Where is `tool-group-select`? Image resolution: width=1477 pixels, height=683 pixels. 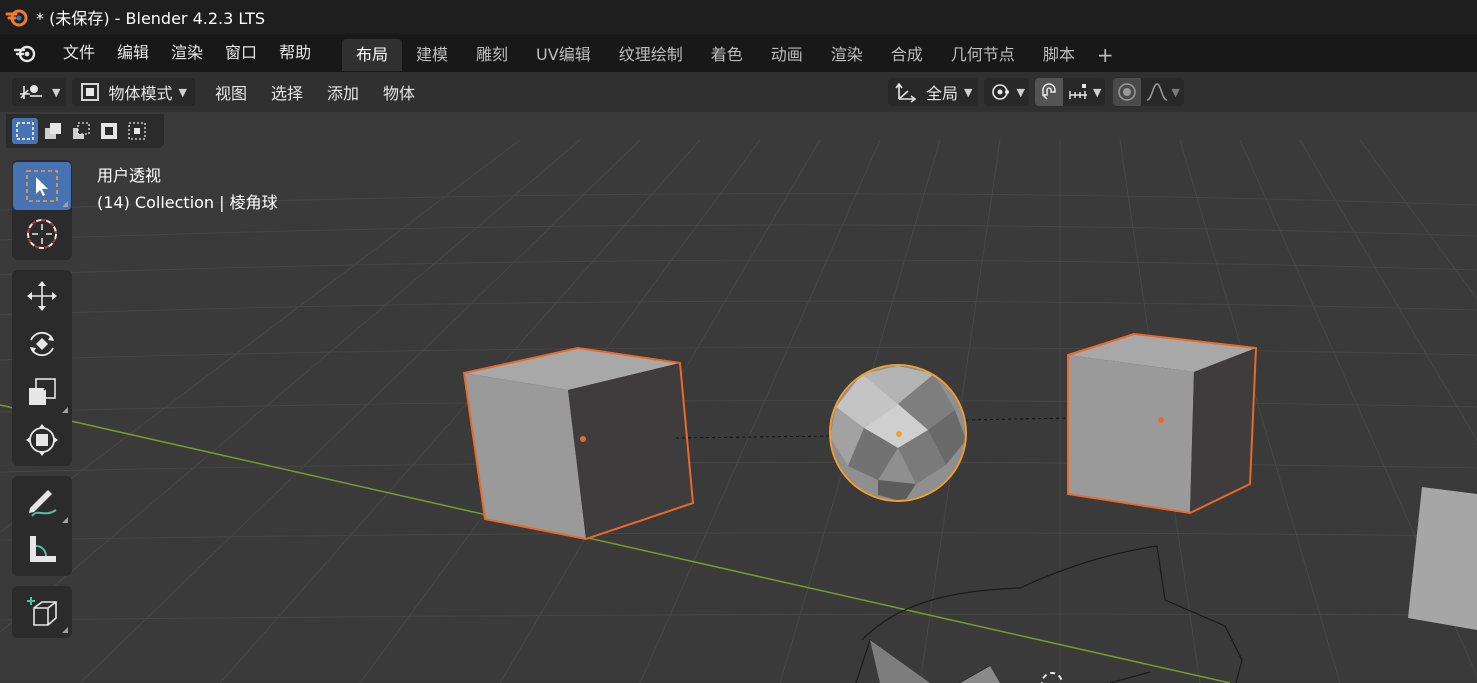 tool-group-select is located at coordinates (42, 210).